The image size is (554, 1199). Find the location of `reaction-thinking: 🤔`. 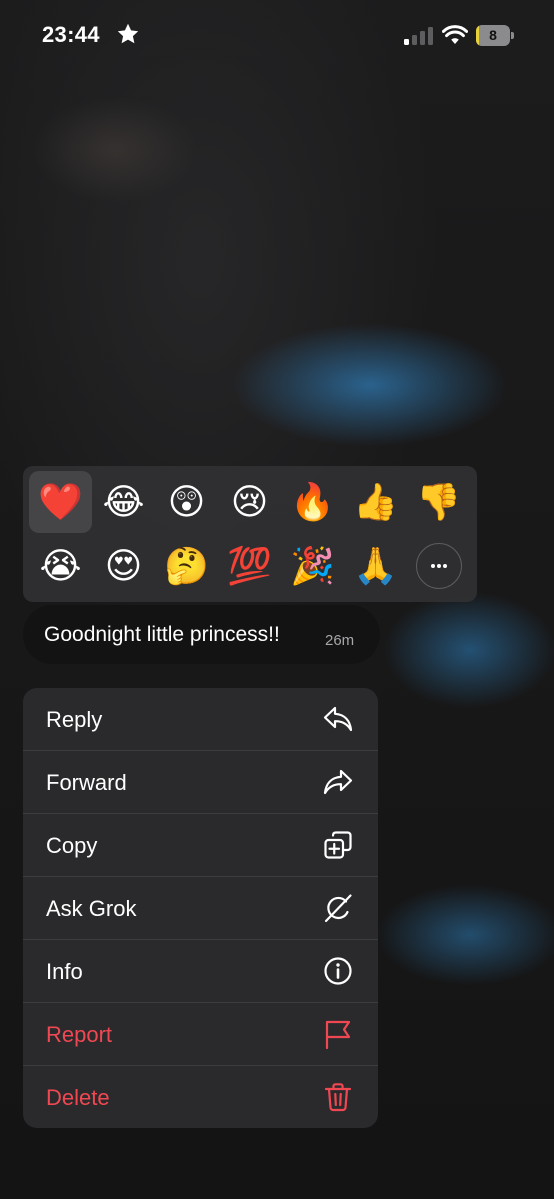

reaction-thinking: 🤔 is located at coordinates (186, 566).